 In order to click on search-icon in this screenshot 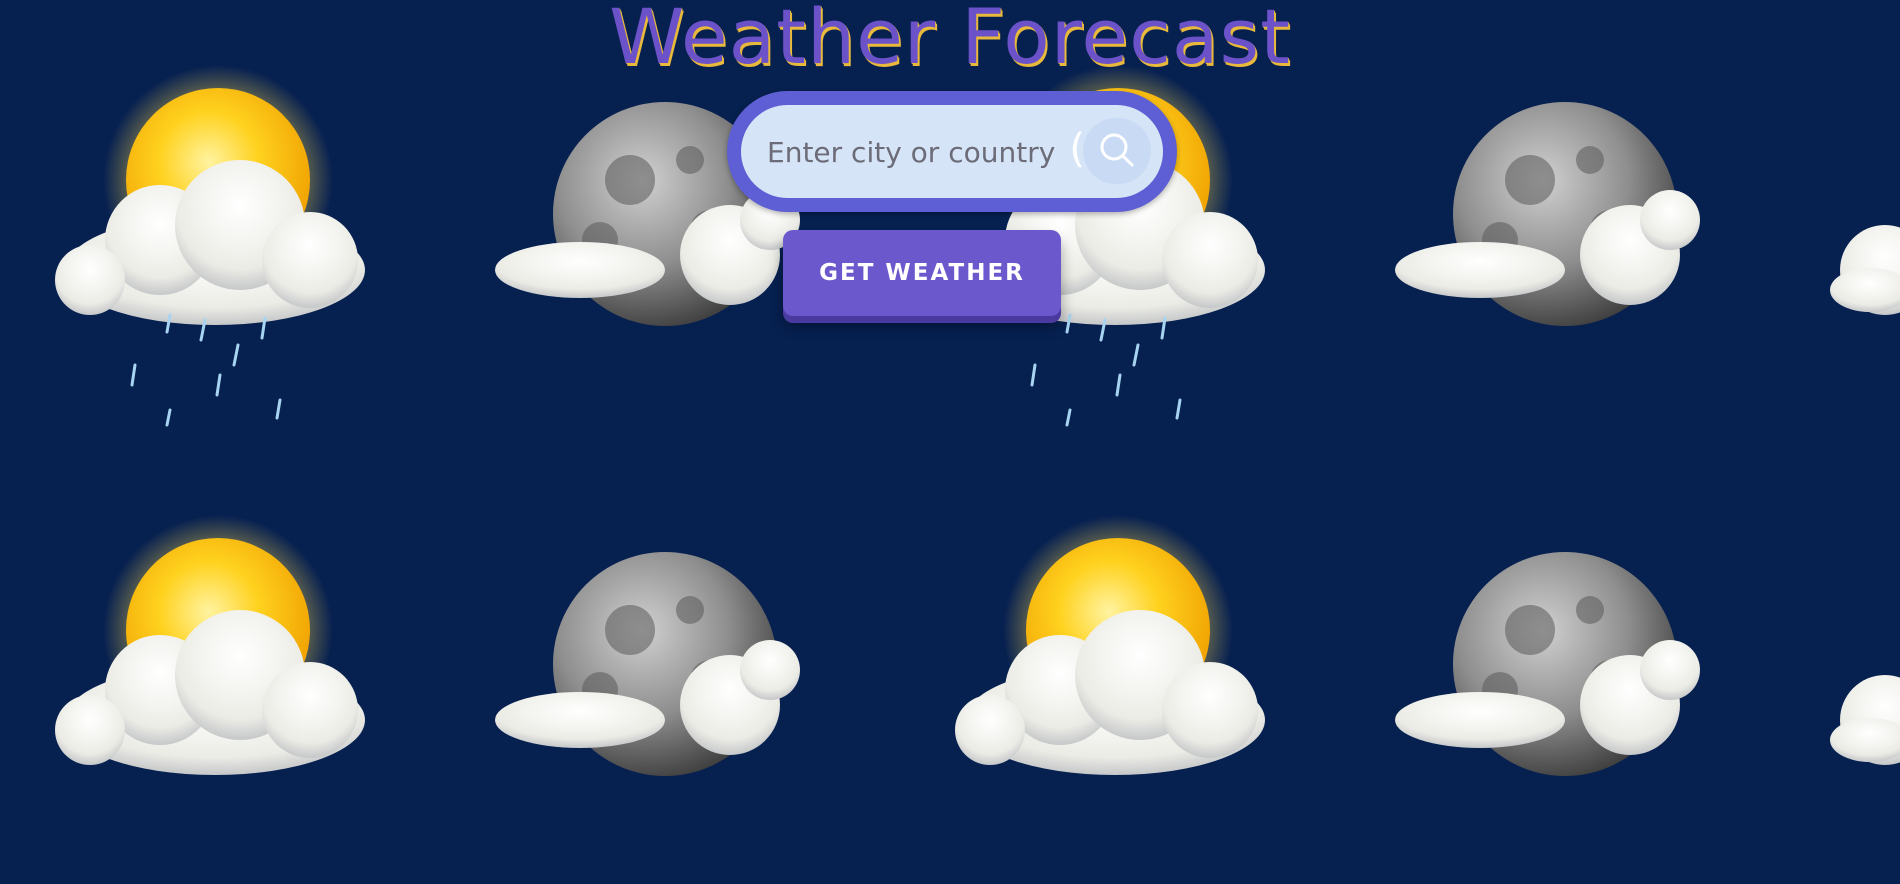, I will do `click(1117, 150)`.